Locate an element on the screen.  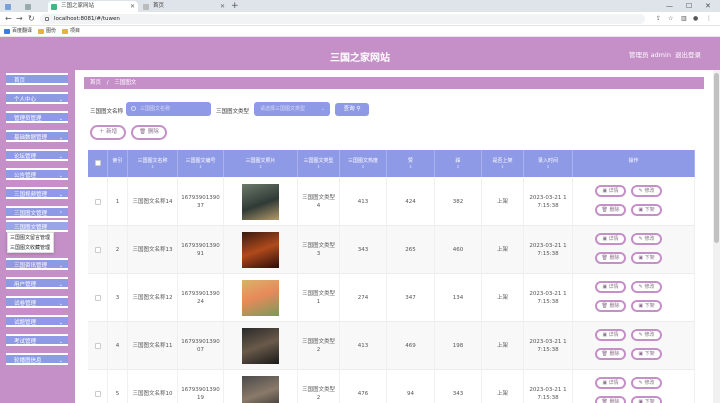
close-window-icon: ✕ is located at coordinates (708, 6).